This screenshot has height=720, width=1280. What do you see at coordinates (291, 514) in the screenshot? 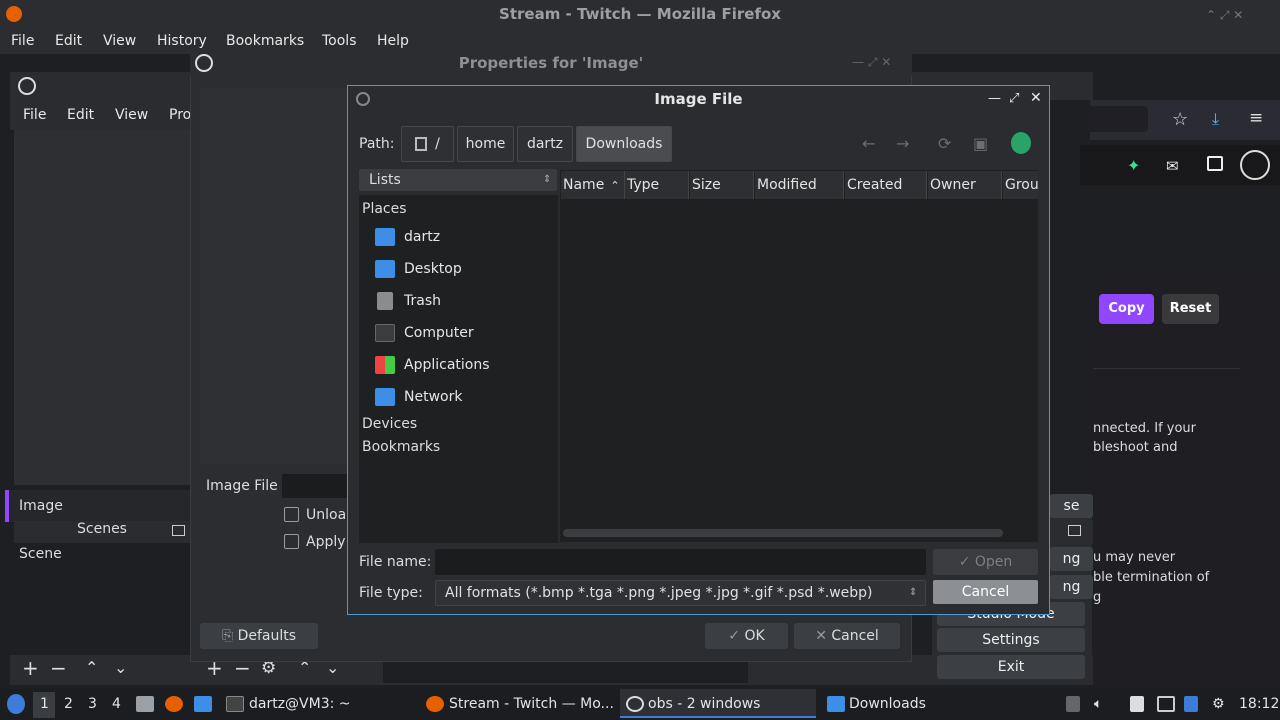
I see `unload-checkbox` at bounding box center [291, 514].